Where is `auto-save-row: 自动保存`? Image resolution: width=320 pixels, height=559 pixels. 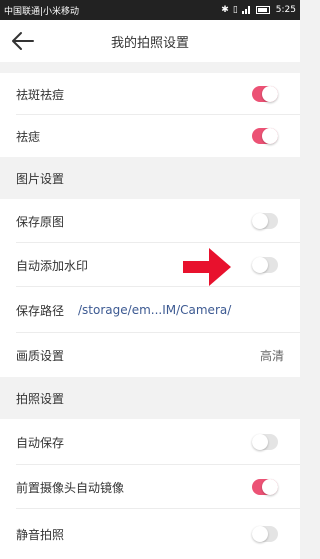
auto-save-row: 自动保存 is located at coordinates (150, 442).